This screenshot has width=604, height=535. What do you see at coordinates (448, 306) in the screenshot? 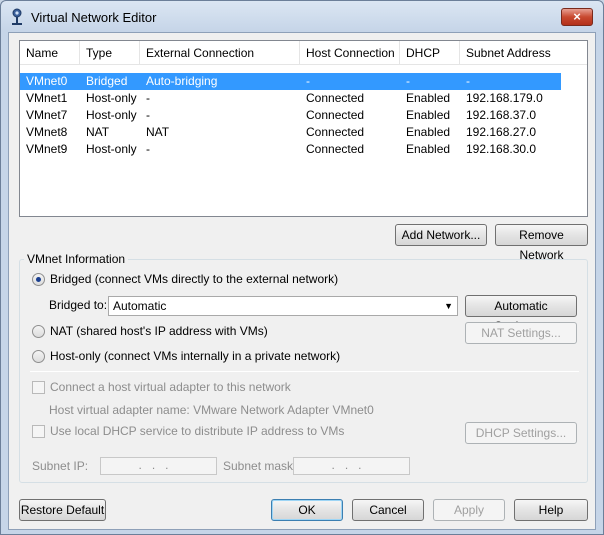
I see `dropdown-arrow-icon: ▼` at bounding box center [448, 306].